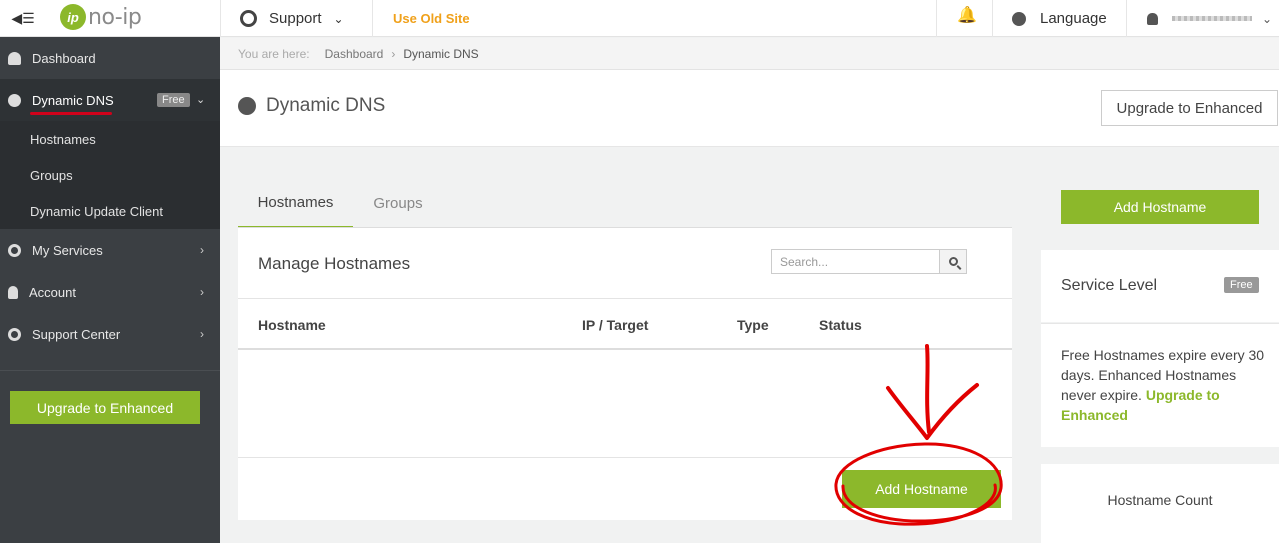  What do you see at coordinates (63, 139) in the screenshot?
I see `sidebar-subitem-hostnames: Hostnames` at bounding box center [63, 139].